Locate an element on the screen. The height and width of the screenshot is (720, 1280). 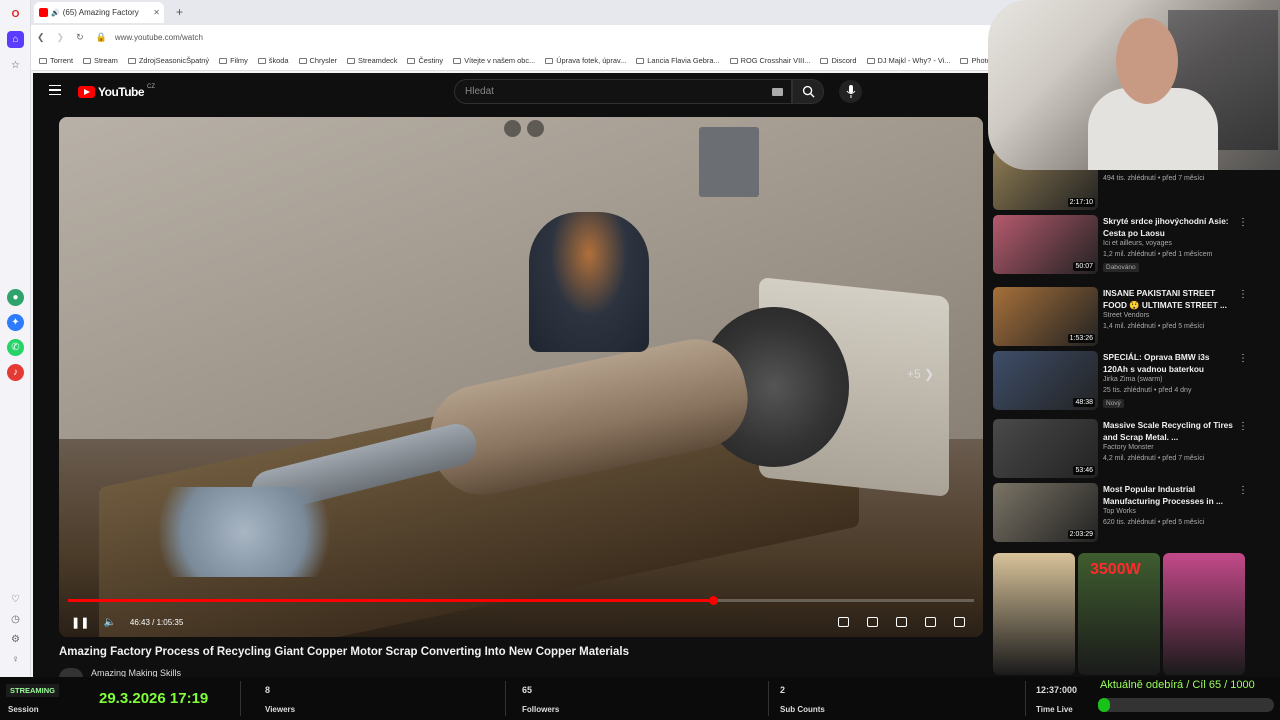
bookmark-item: Streamdeck is located at coordinates (372, 60).